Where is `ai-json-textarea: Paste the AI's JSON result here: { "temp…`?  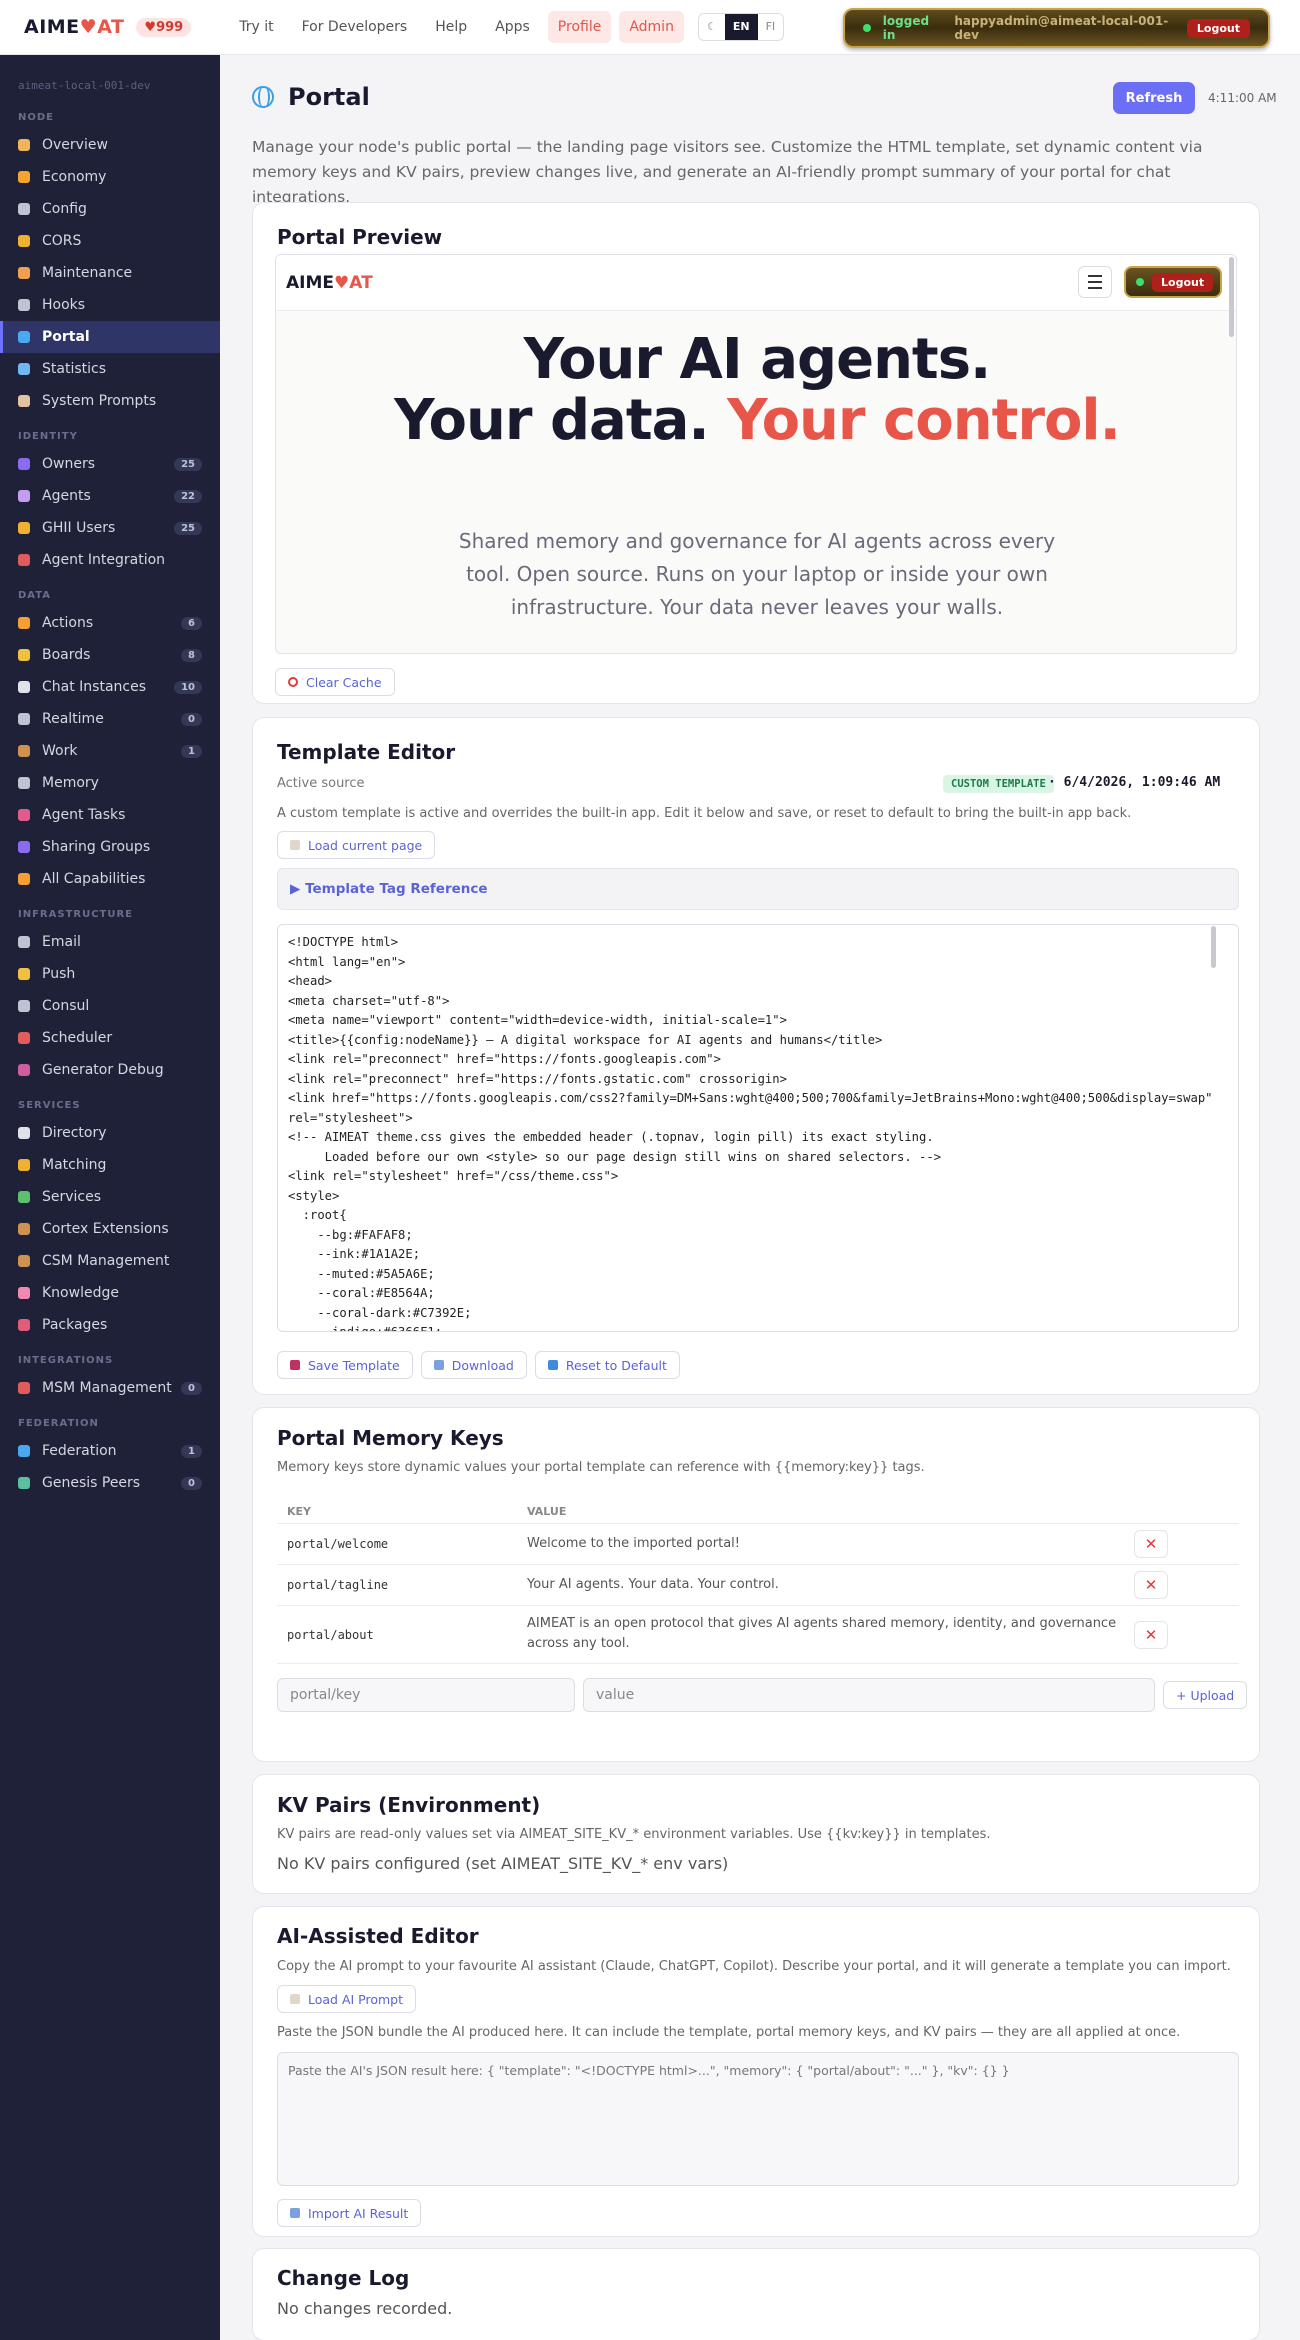
ai-json-textarea: Paste the AI's JSON result here: { "temp… is located at coordinates (758, 2119).